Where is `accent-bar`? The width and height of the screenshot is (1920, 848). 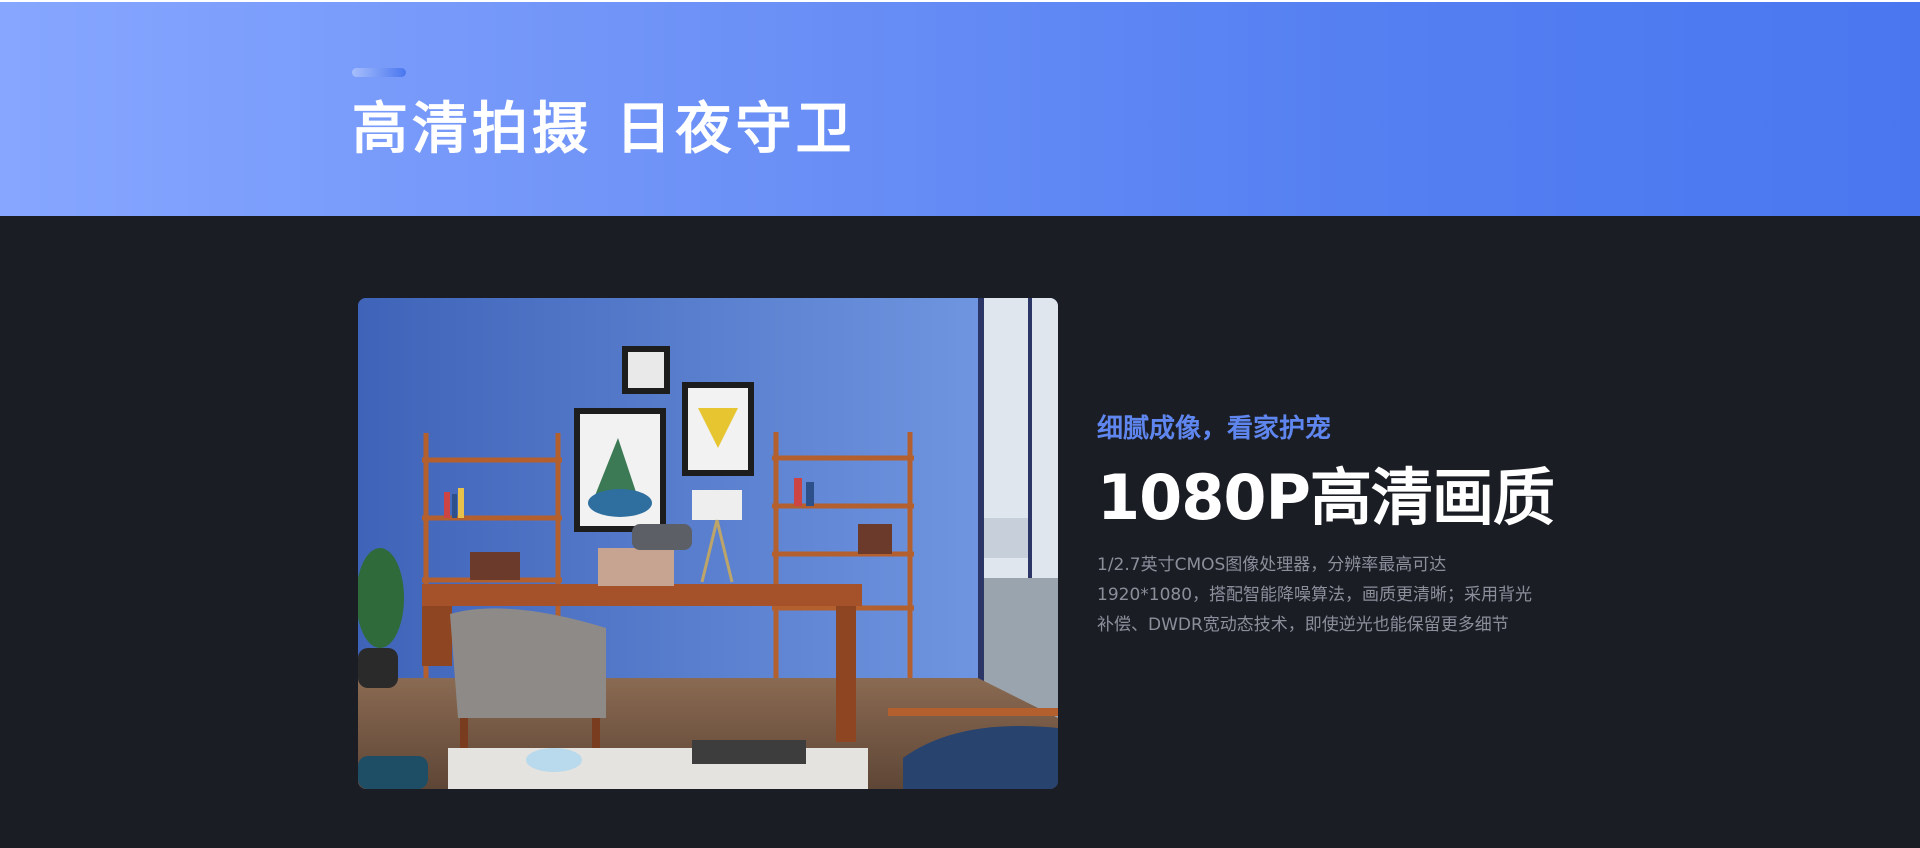 accent-bar is located at coordinates (379, 72).